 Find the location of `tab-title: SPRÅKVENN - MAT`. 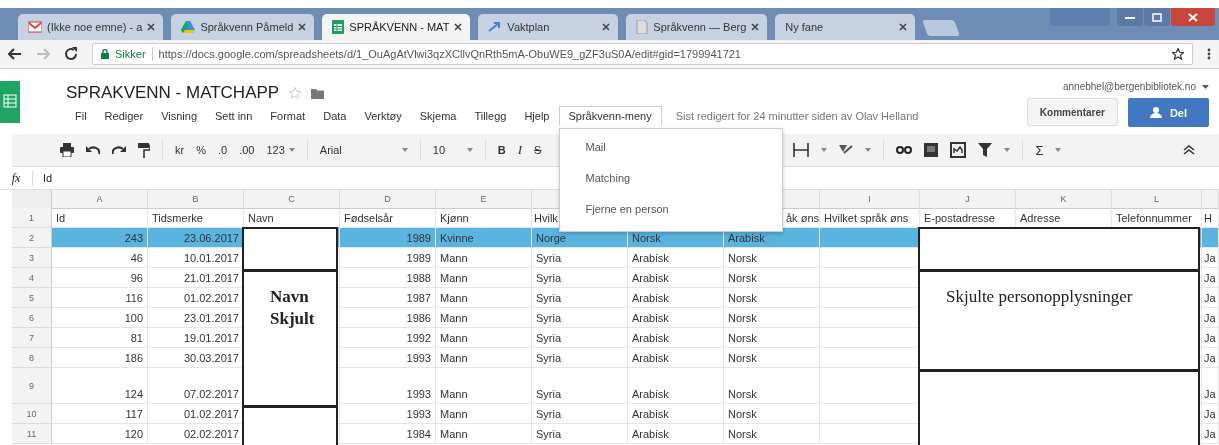

tab-title: SPRÅKVENN - MAT is located at coordinates (399, 27).